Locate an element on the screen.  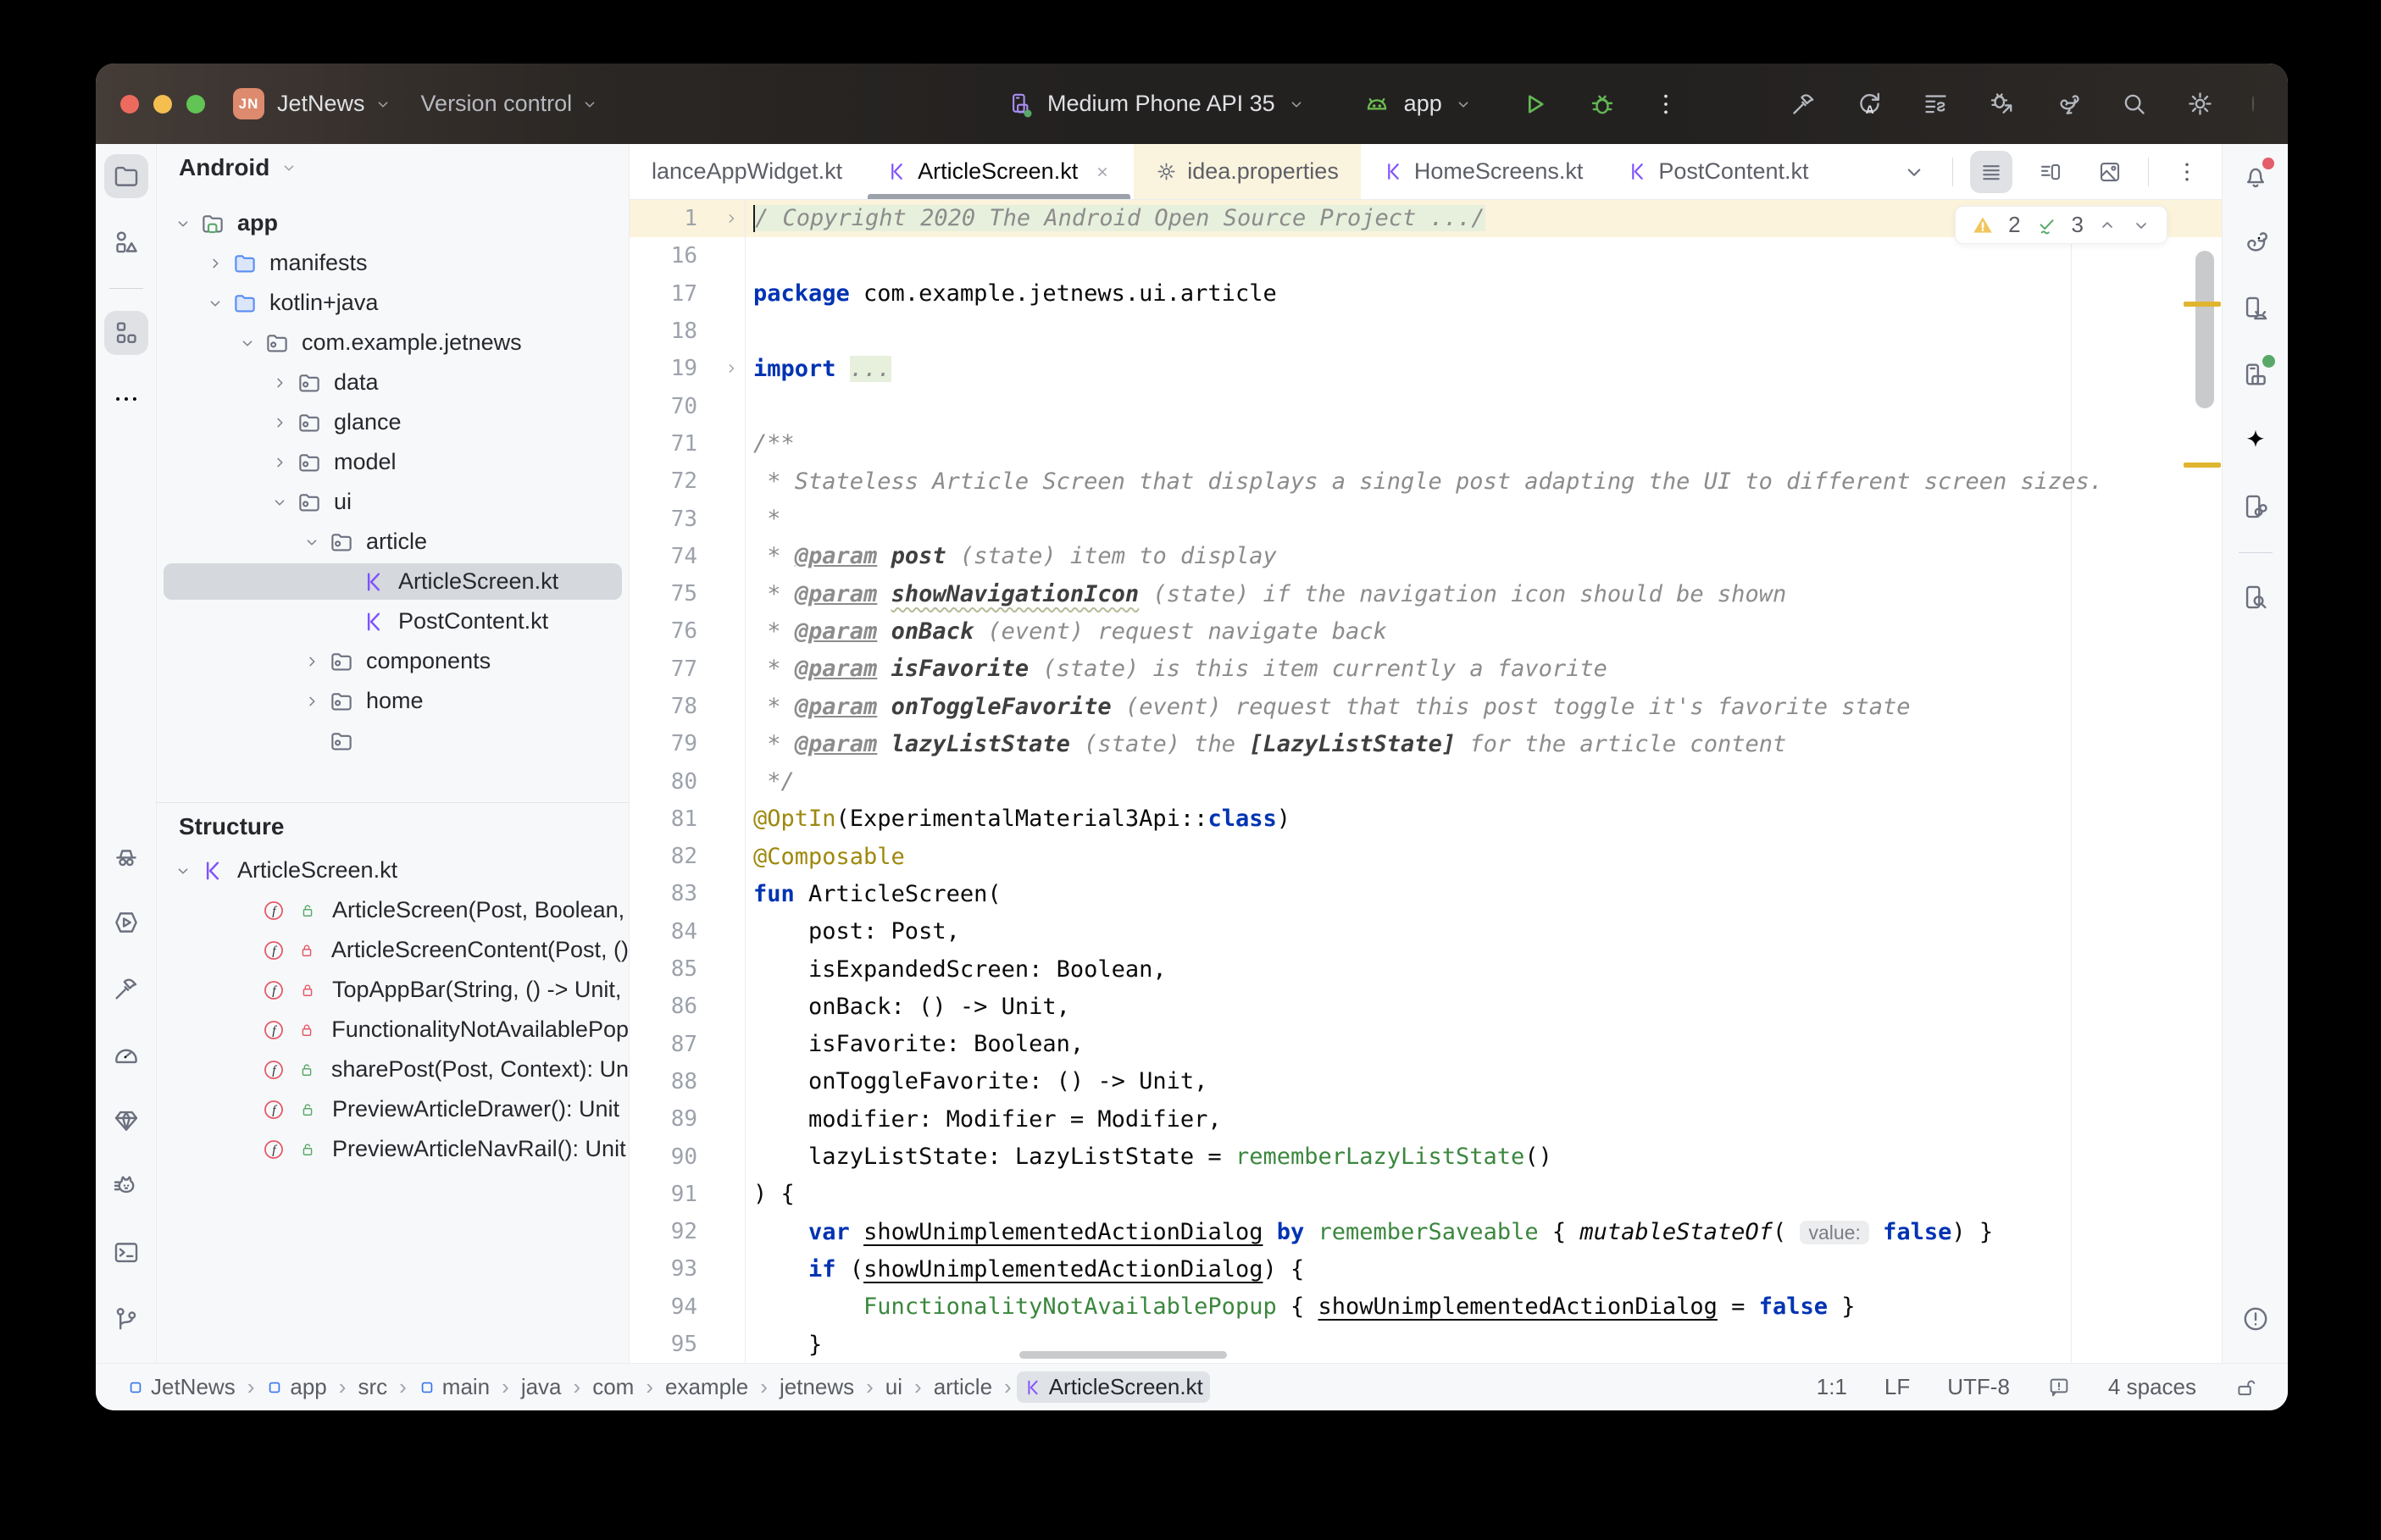
design-view-button is located at coordinates (2110, 172).